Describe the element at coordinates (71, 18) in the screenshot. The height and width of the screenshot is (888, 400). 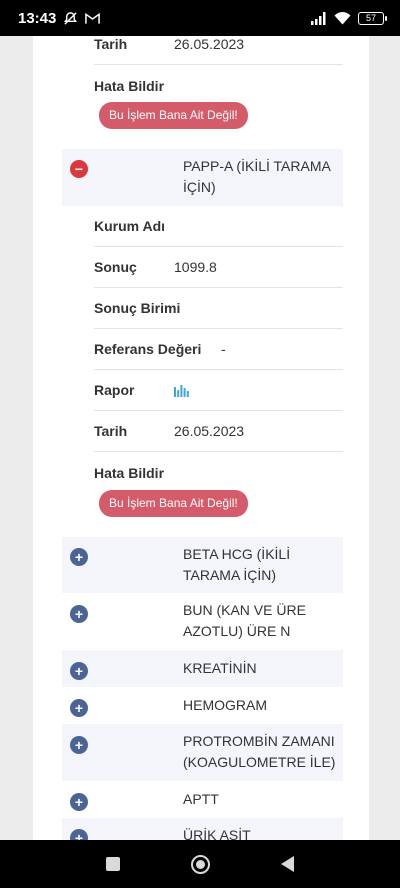
I see `mute-icon` at that location.